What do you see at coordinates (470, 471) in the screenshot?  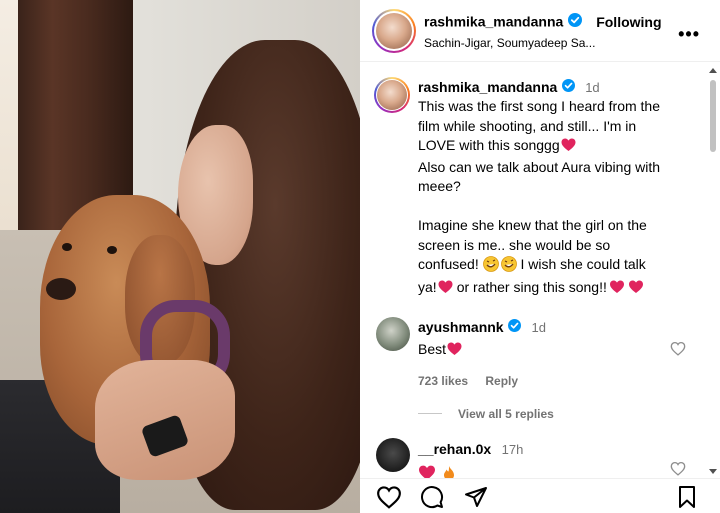 I see `comment-emojis` at bounding box center [470, 471].